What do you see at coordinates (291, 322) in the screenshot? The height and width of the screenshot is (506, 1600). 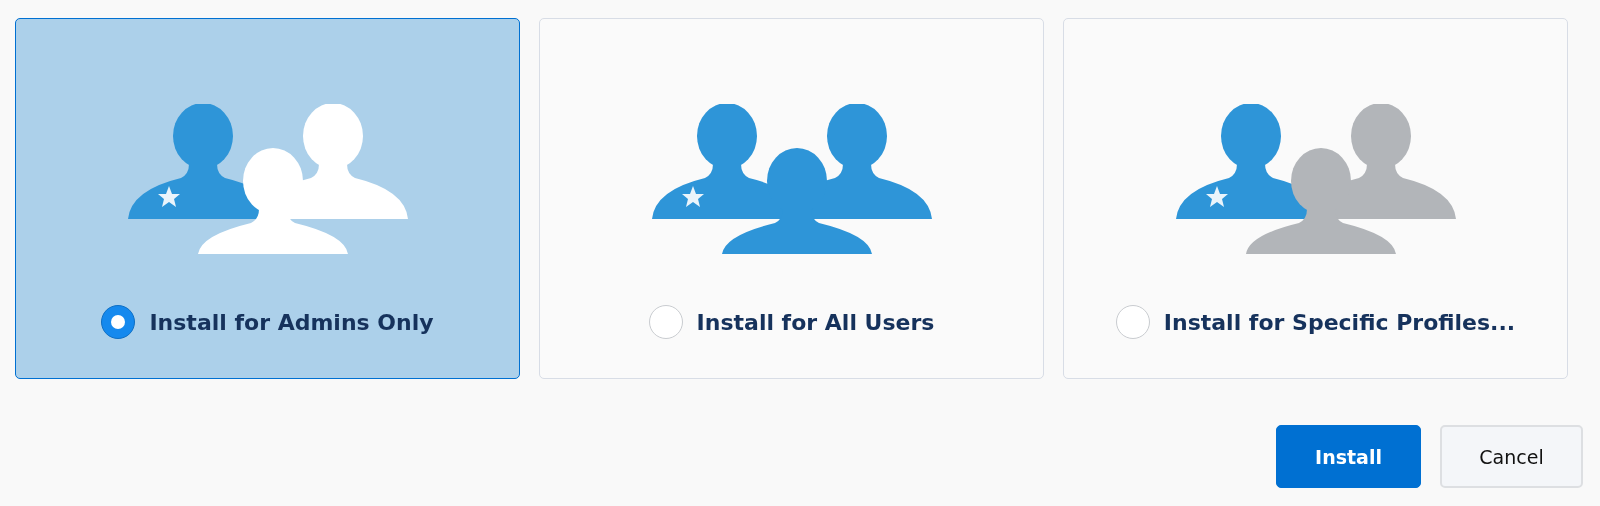 I see `option-label: Install for Admins Only` at bounding box center [291, 322].